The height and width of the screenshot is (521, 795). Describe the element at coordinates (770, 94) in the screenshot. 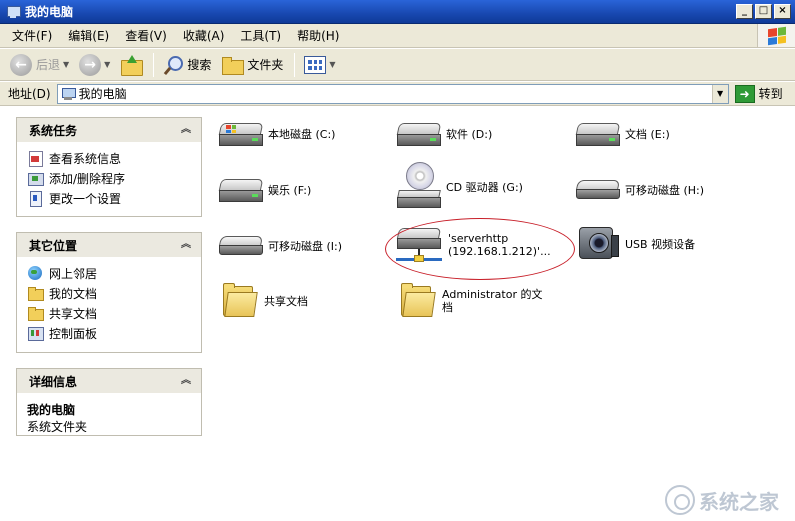

I see `go-label: 转到` at that location.